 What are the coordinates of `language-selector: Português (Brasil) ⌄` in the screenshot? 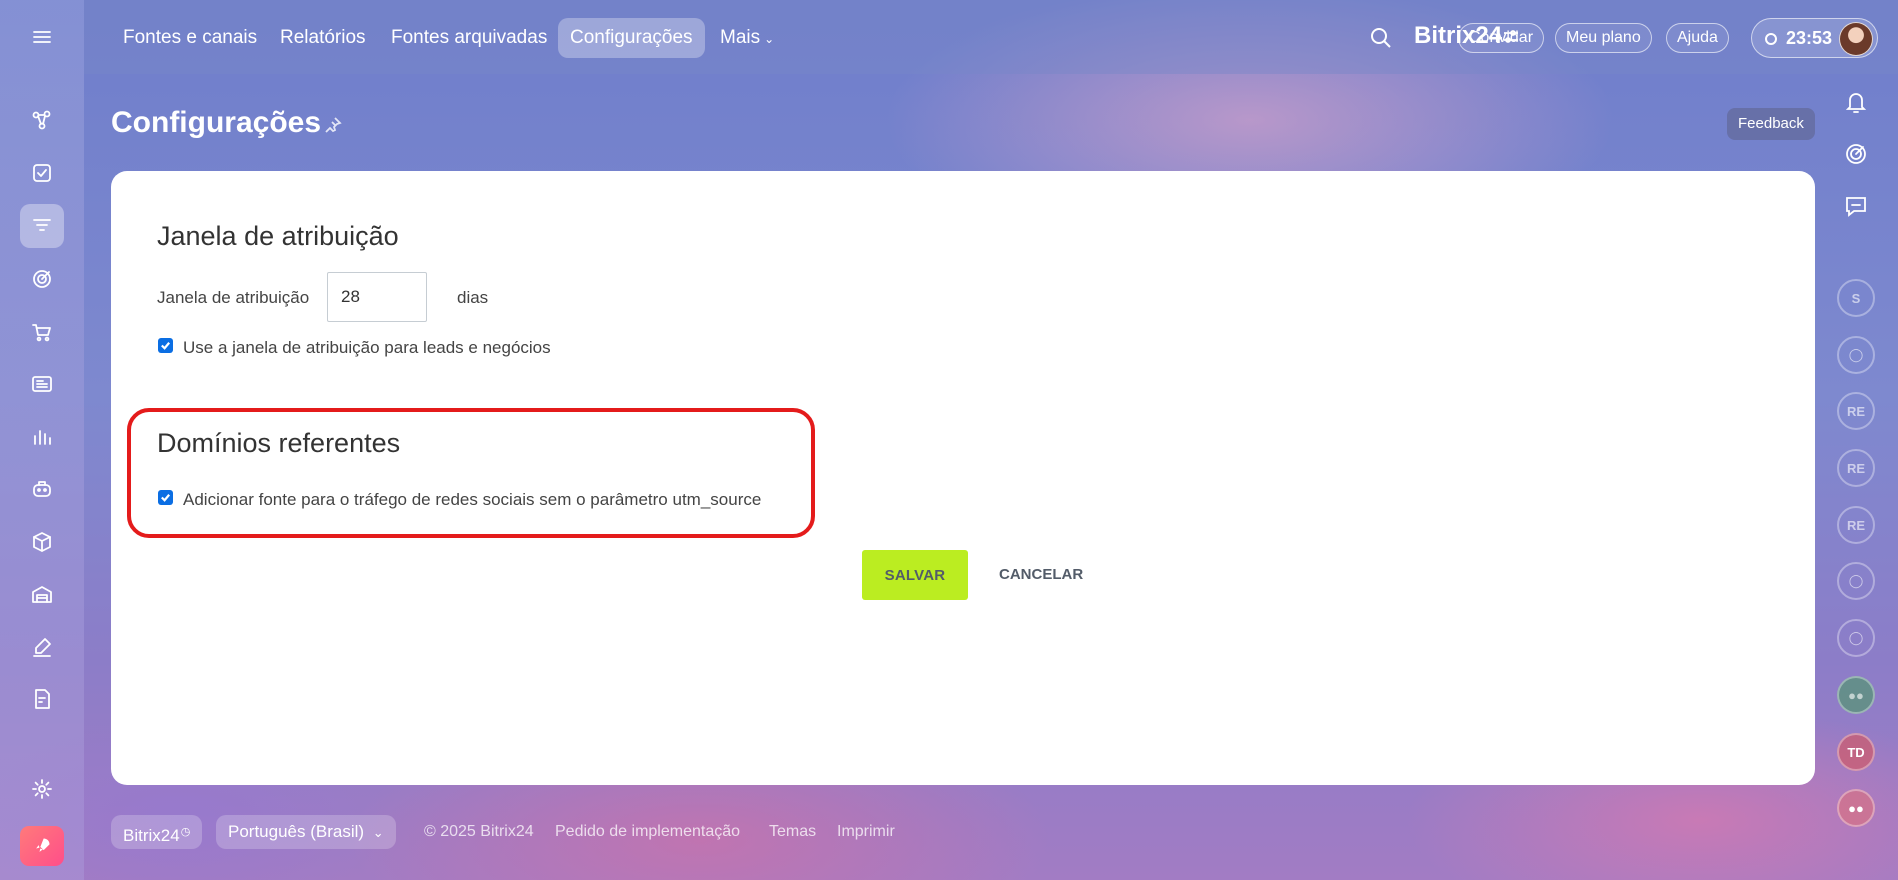 It's located at (306, 832).